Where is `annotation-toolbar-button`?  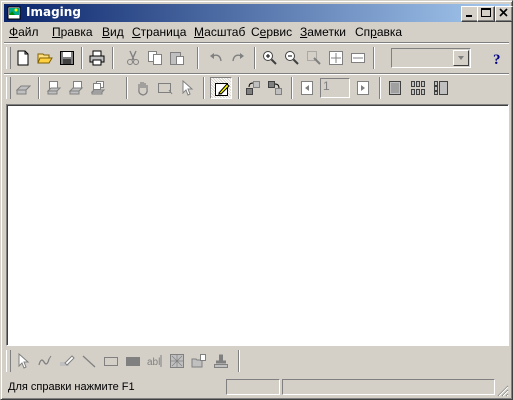
annotation-toolbar-button is located at coordinates (221, 88).